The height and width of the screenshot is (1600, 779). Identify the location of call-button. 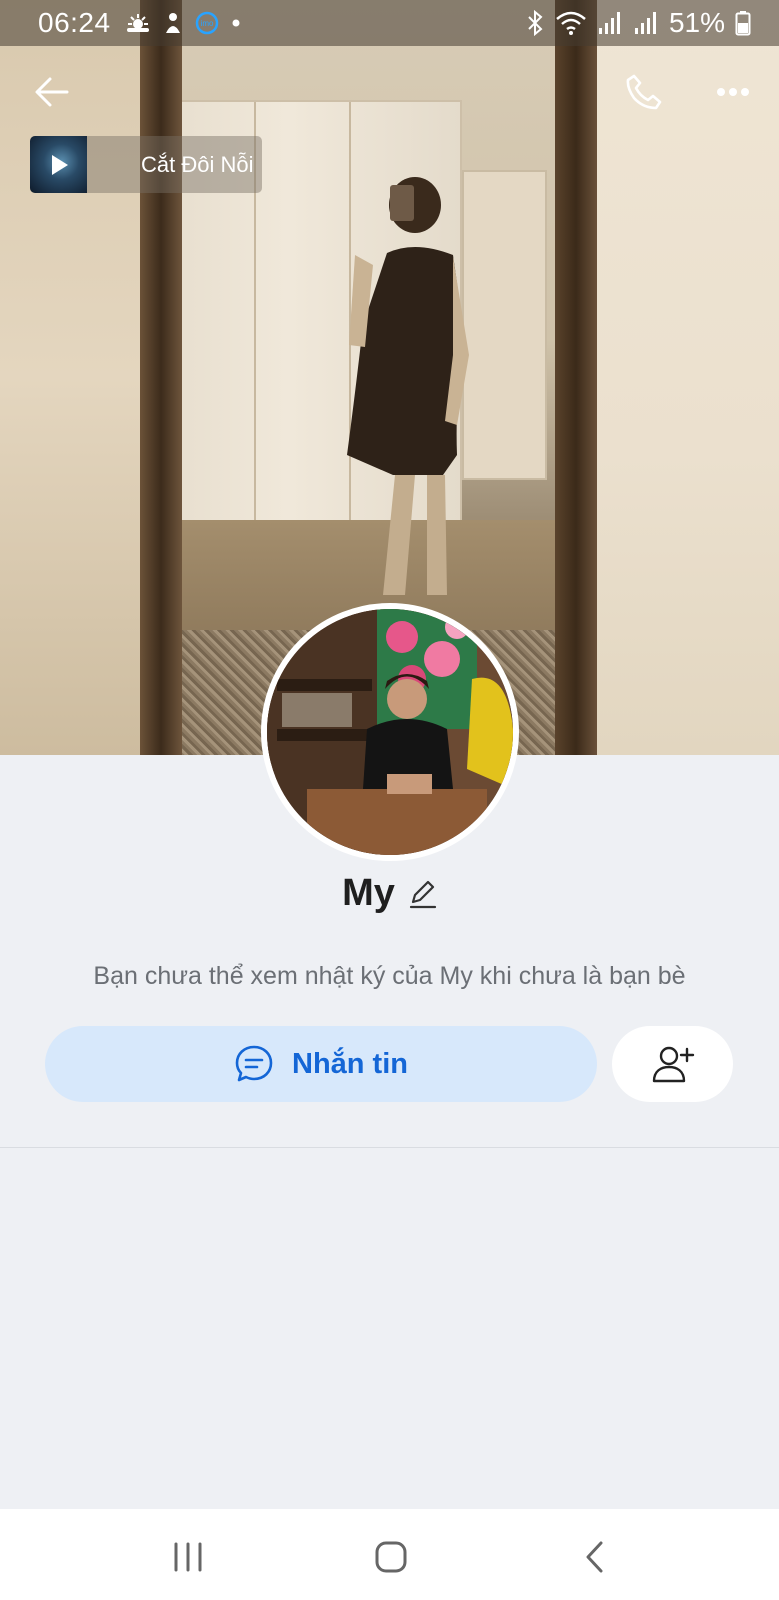
(644, 92).